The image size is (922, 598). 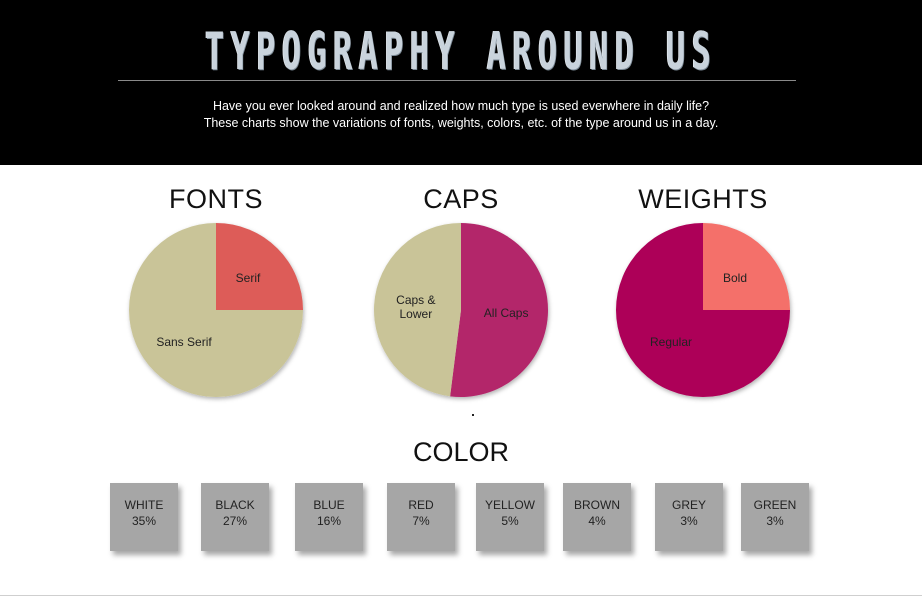 I want to click on pie-slice-serif, so click(x=259, y=266).